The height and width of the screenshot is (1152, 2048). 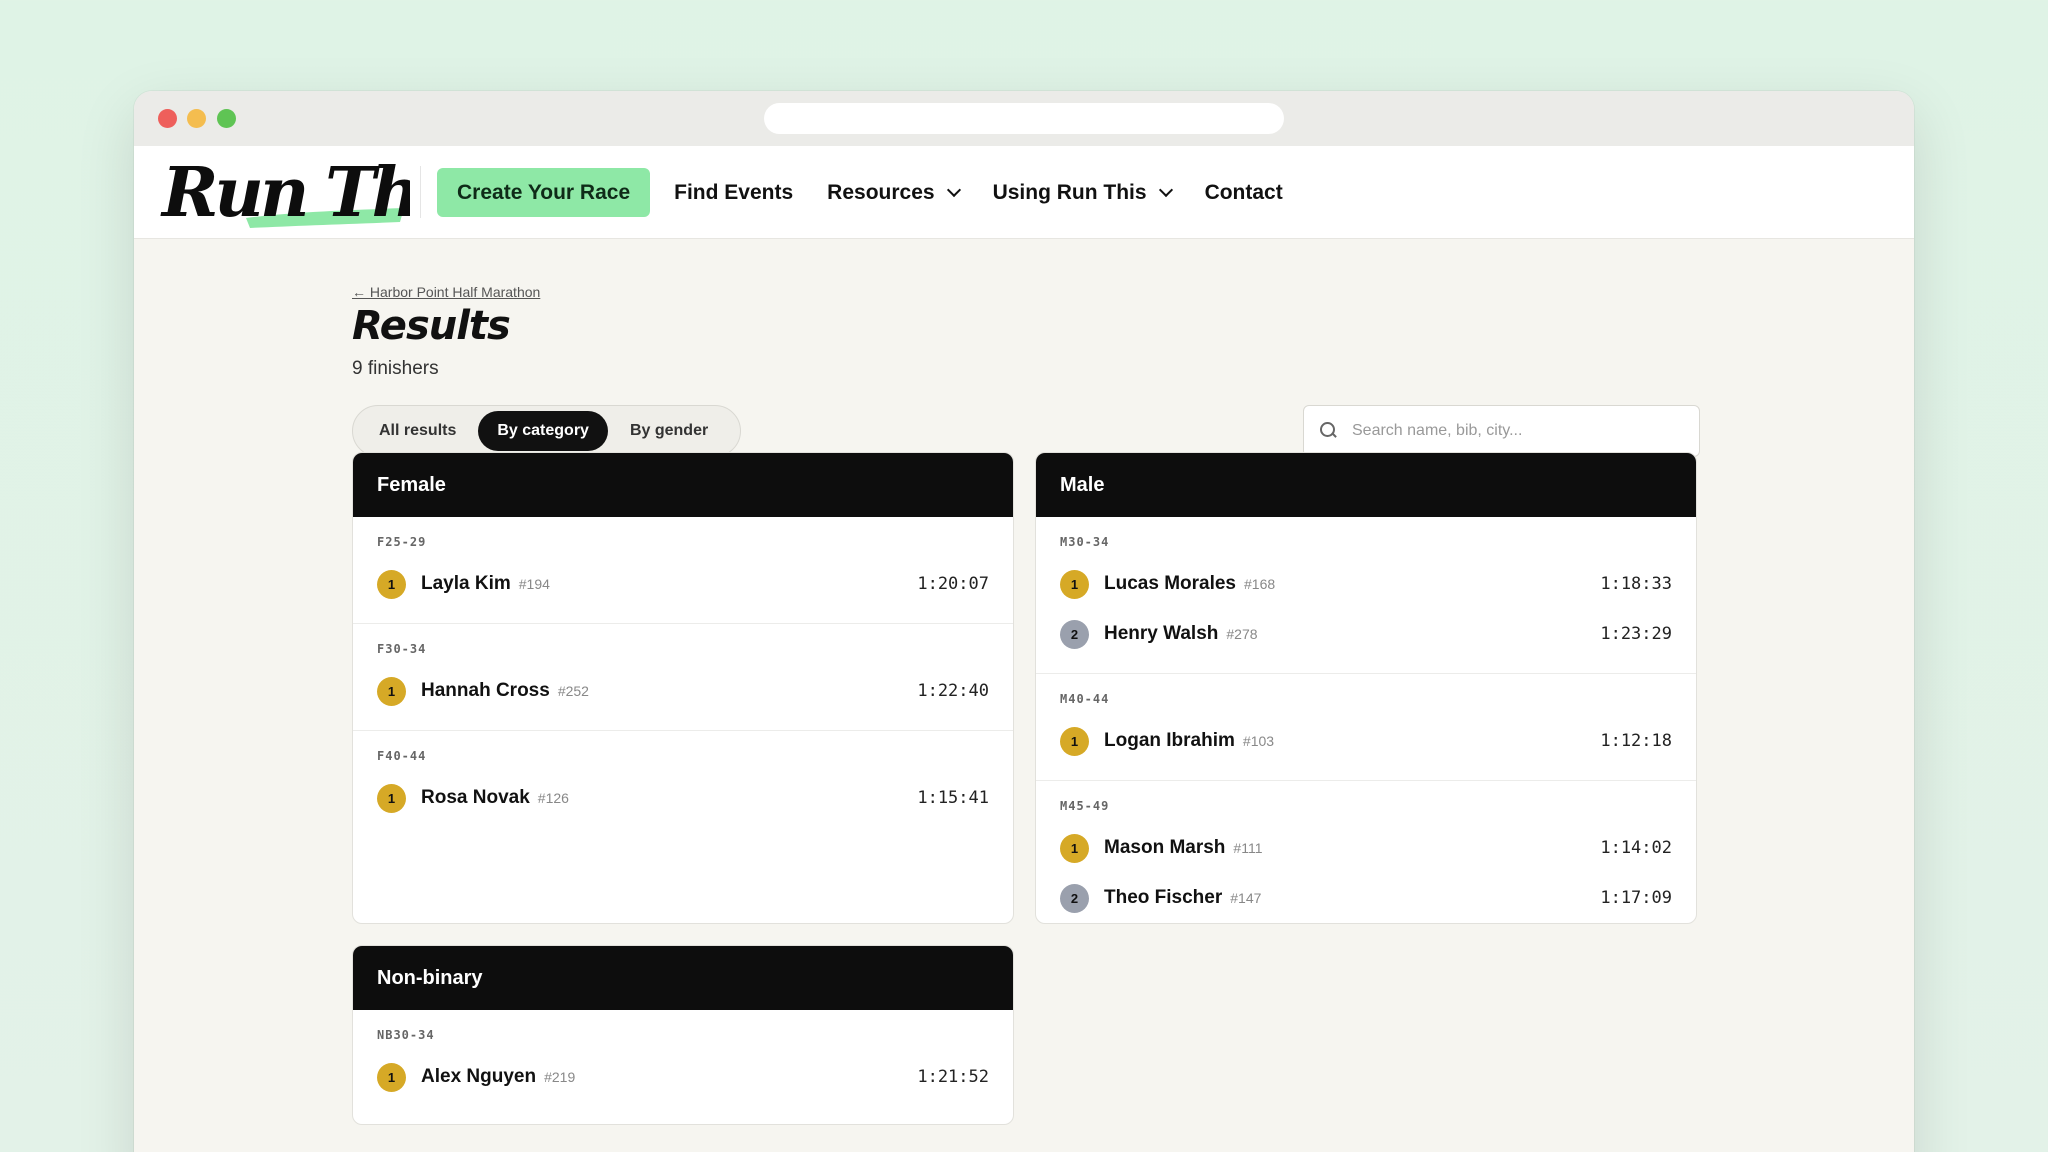 I want to click on category-label: F30-34, so click(x=402, y=649).